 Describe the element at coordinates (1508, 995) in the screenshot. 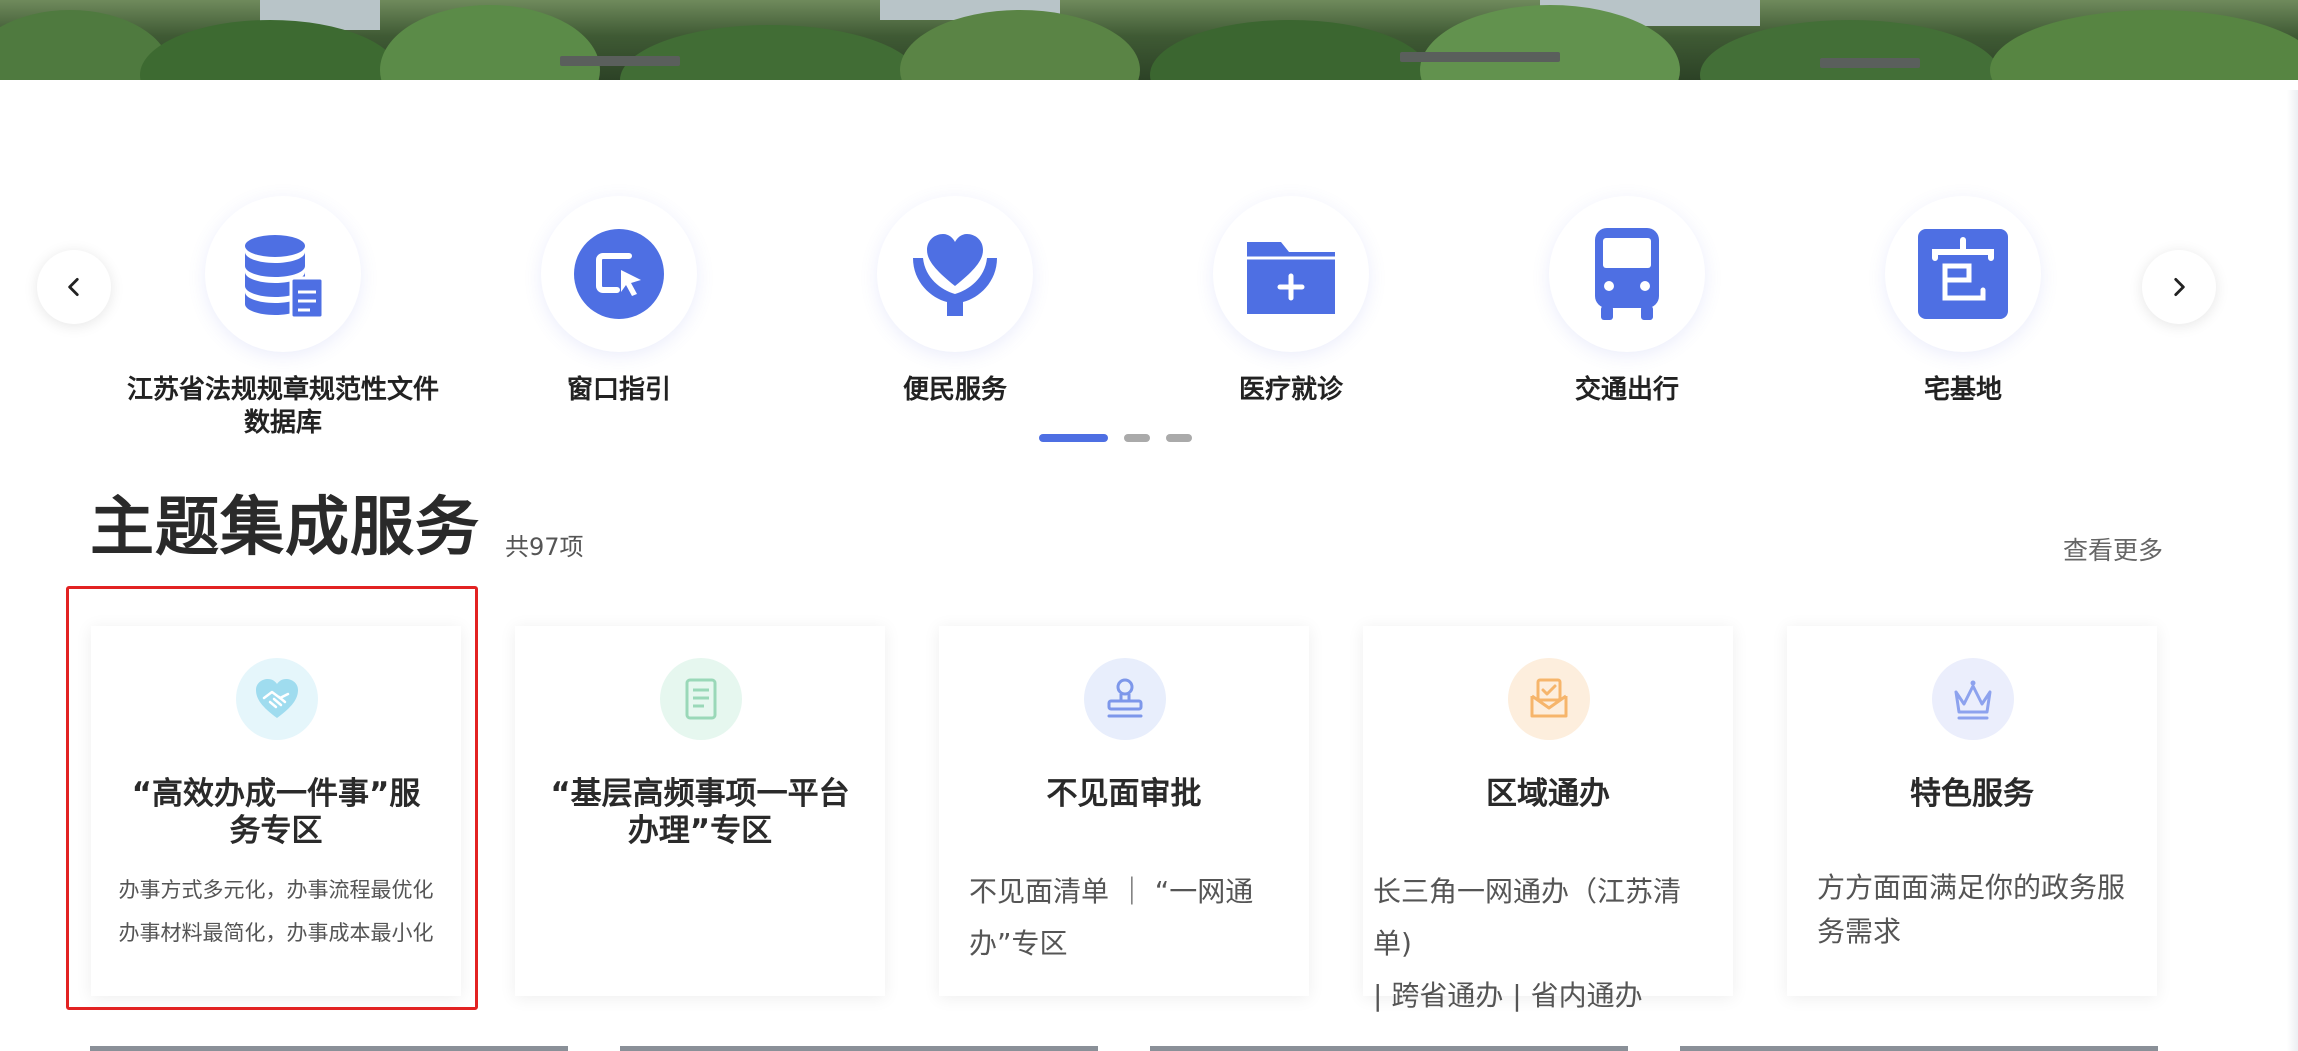

I see `card-description-line: | 跨省通办 | 省内通办` at that location.